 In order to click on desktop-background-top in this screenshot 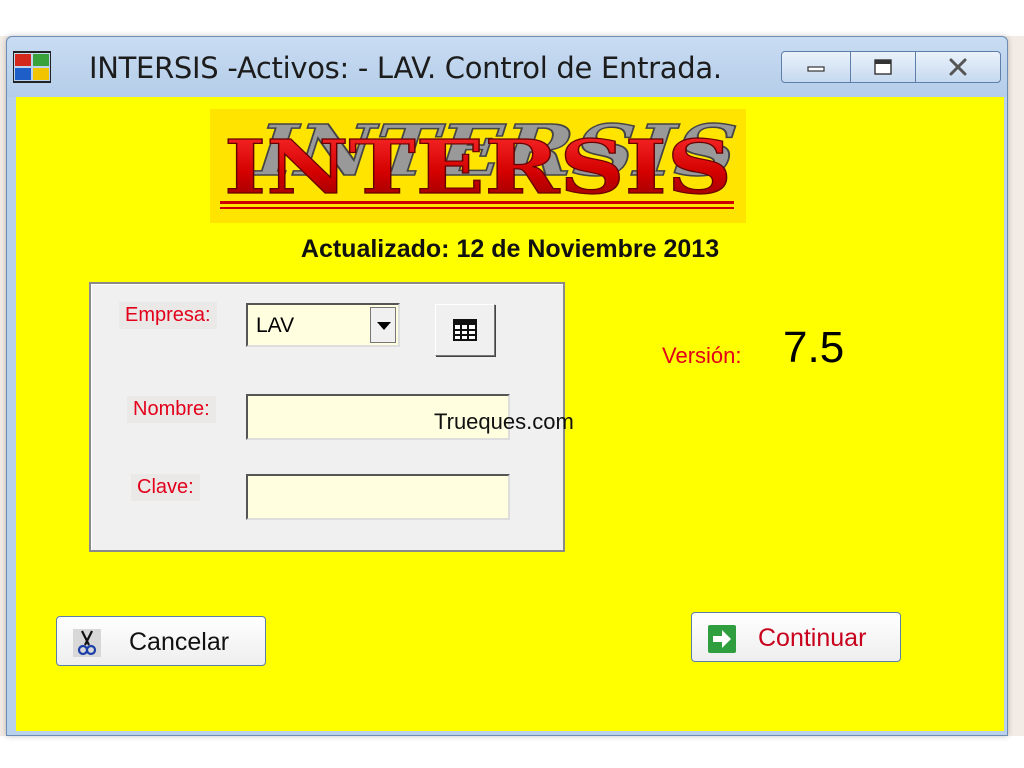, I will do `click(512, 18)`.